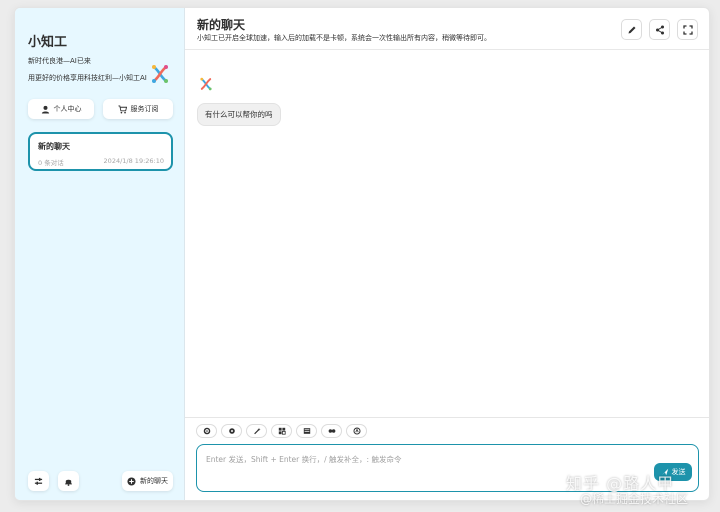  I want to click on share-button, so click(659, 29).